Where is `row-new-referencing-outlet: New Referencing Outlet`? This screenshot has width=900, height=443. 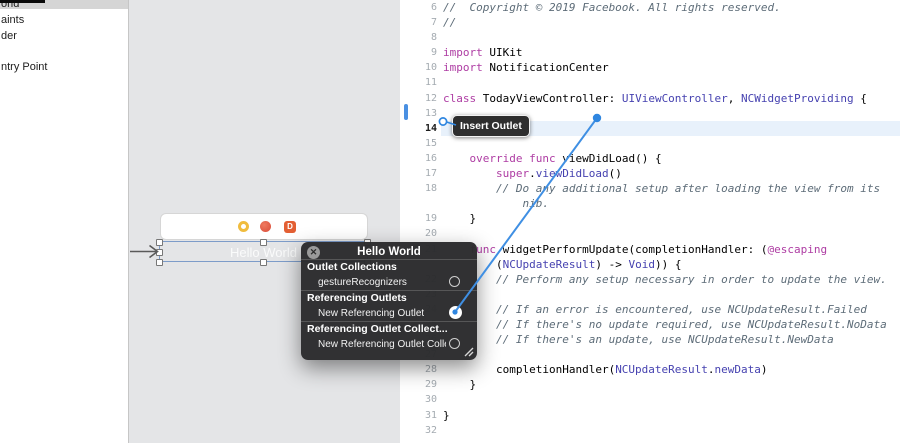 row-new-referencing-outlet: New Referencing Outlet is located at coordinates (371, 313).